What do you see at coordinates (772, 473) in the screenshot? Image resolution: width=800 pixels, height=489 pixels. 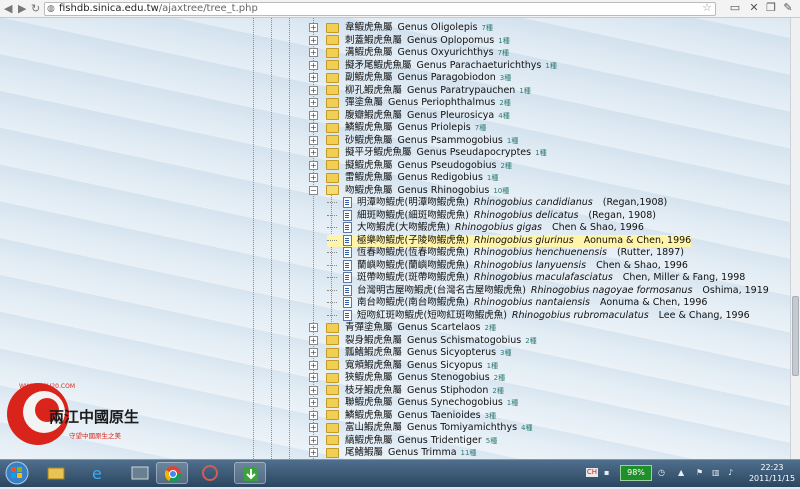 I see `clock: 22:23 2011/11/15` at bounding box center [772, 473].